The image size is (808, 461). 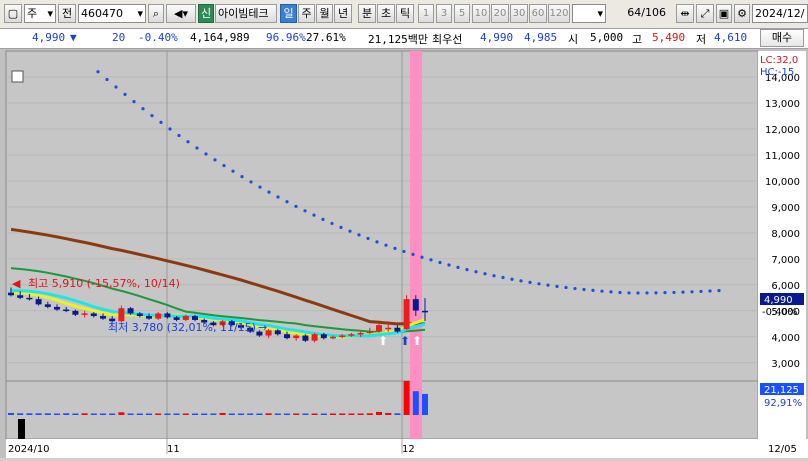 I want to click on panel-settings-icon, so click(x=17, y=76).